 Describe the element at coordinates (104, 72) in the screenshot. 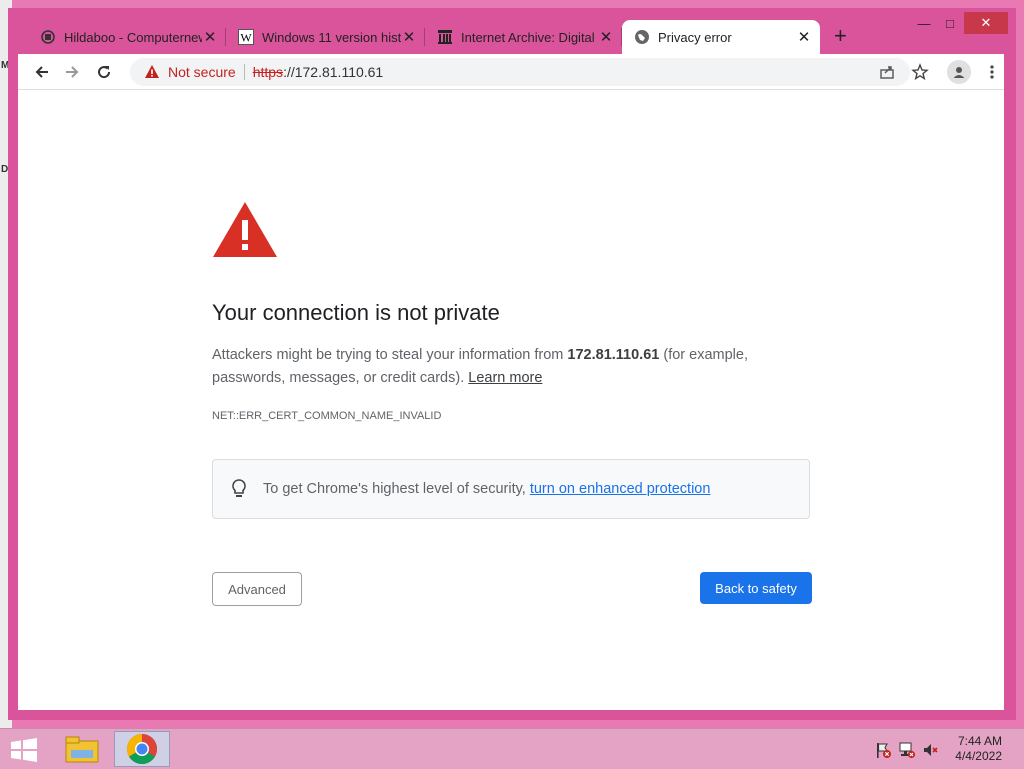

I see `reload-icon` at that location.